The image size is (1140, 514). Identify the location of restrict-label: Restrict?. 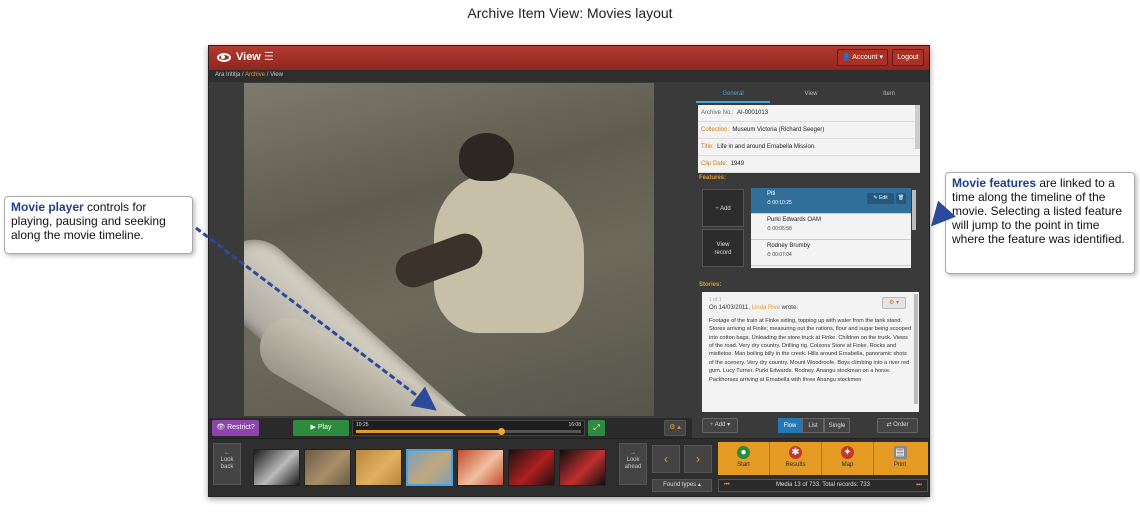
(241, 427).